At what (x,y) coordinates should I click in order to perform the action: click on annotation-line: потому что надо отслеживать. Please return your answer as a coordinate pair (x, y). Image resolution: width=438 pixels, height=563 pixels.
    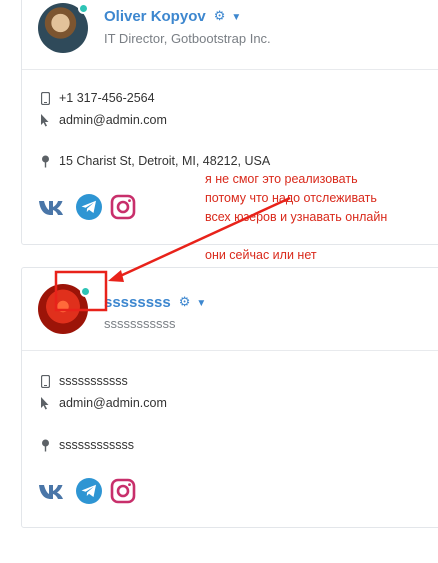
    Looking at the image, I should click on (291, 198).